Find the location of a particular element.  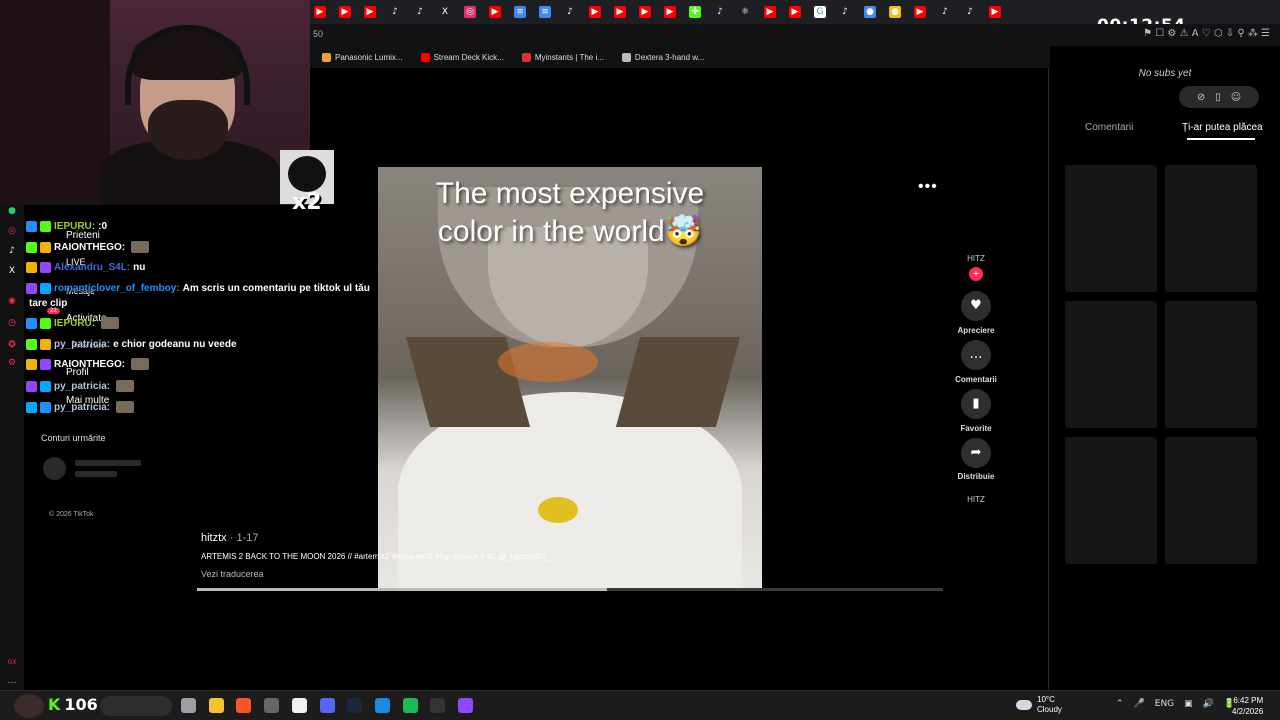

tab-comments: Comentarii is located at coordinates (1109, 127).